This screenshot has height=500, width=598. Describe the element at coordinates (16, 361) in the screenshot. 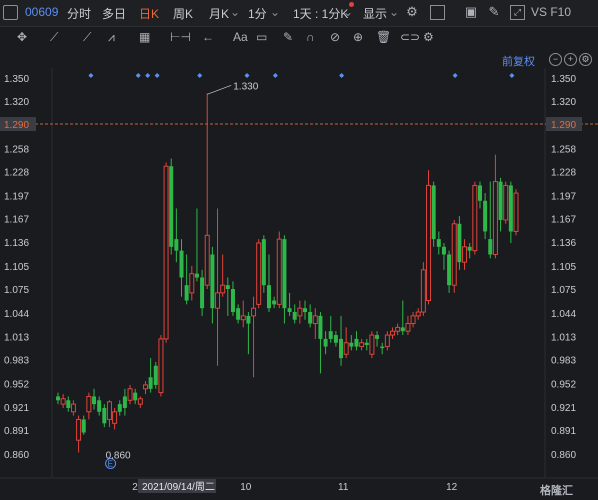

I see `y-tick-left: 0.983` at that location.